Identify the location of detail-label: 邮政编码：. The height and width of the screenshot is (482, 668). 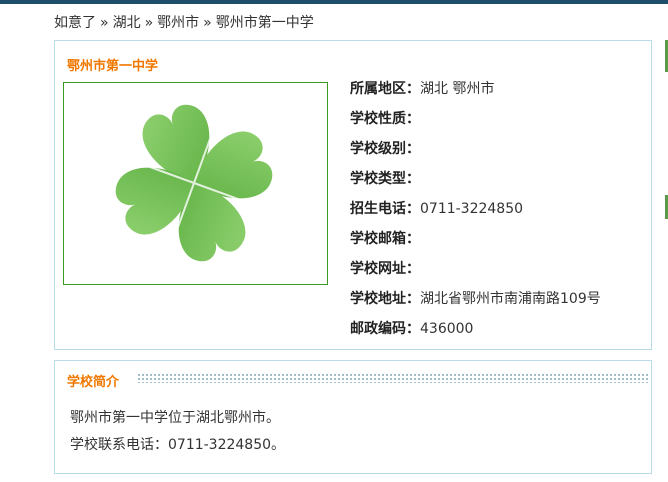
(385, 329).